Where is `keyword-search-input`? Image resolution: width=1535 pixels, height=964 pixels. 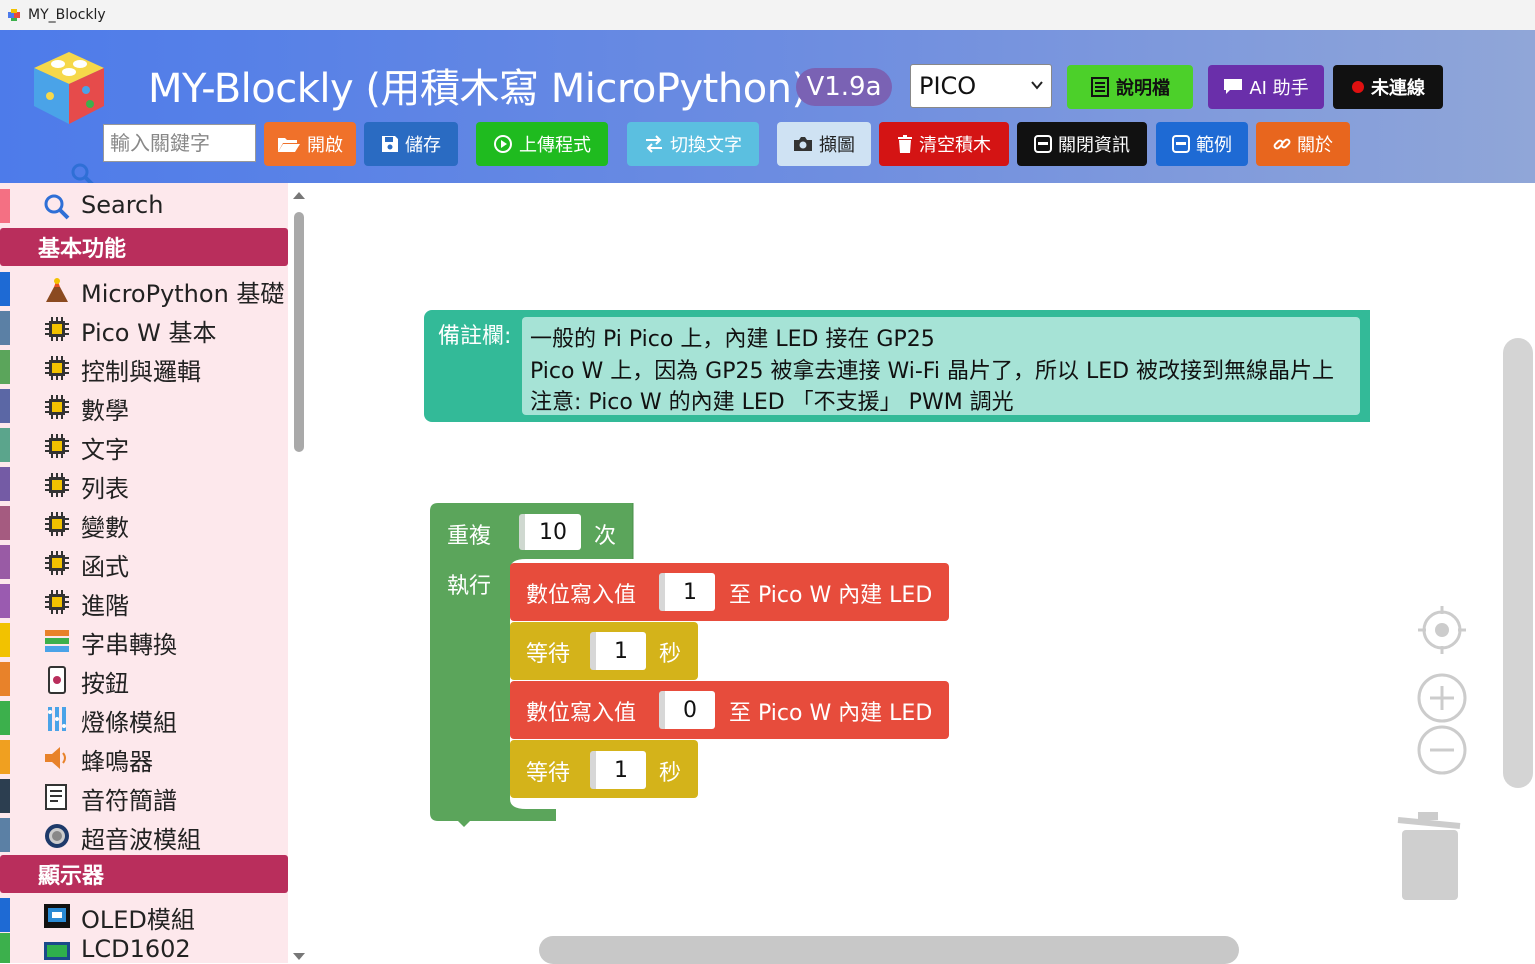 keyword-search-input is located at coordinates (179, 143).